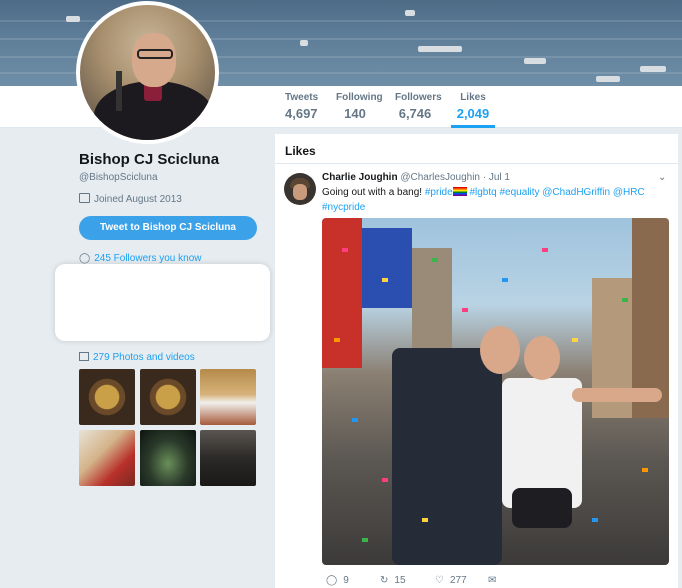 The image size is (682, 588). Describe the element at coordinates (118, 177) in the screenshot. I see `profile-handle: @BishopScicluna` at that location.